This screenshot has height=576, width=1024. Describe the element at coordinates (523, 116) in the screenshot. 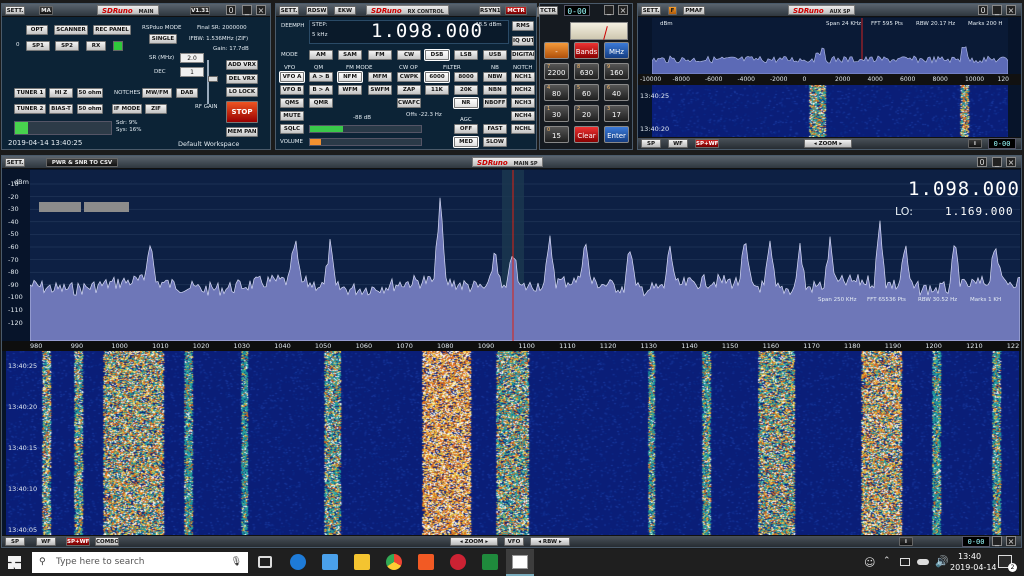

I see `nch4-button: NCH4` at that location.